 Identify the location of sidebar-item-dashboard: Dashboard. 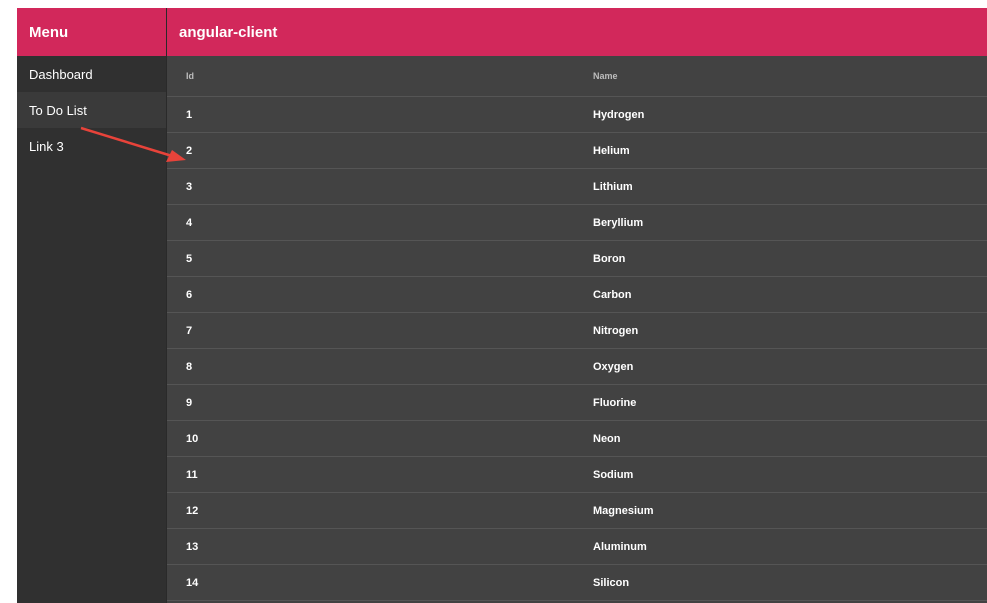
(91, 74).